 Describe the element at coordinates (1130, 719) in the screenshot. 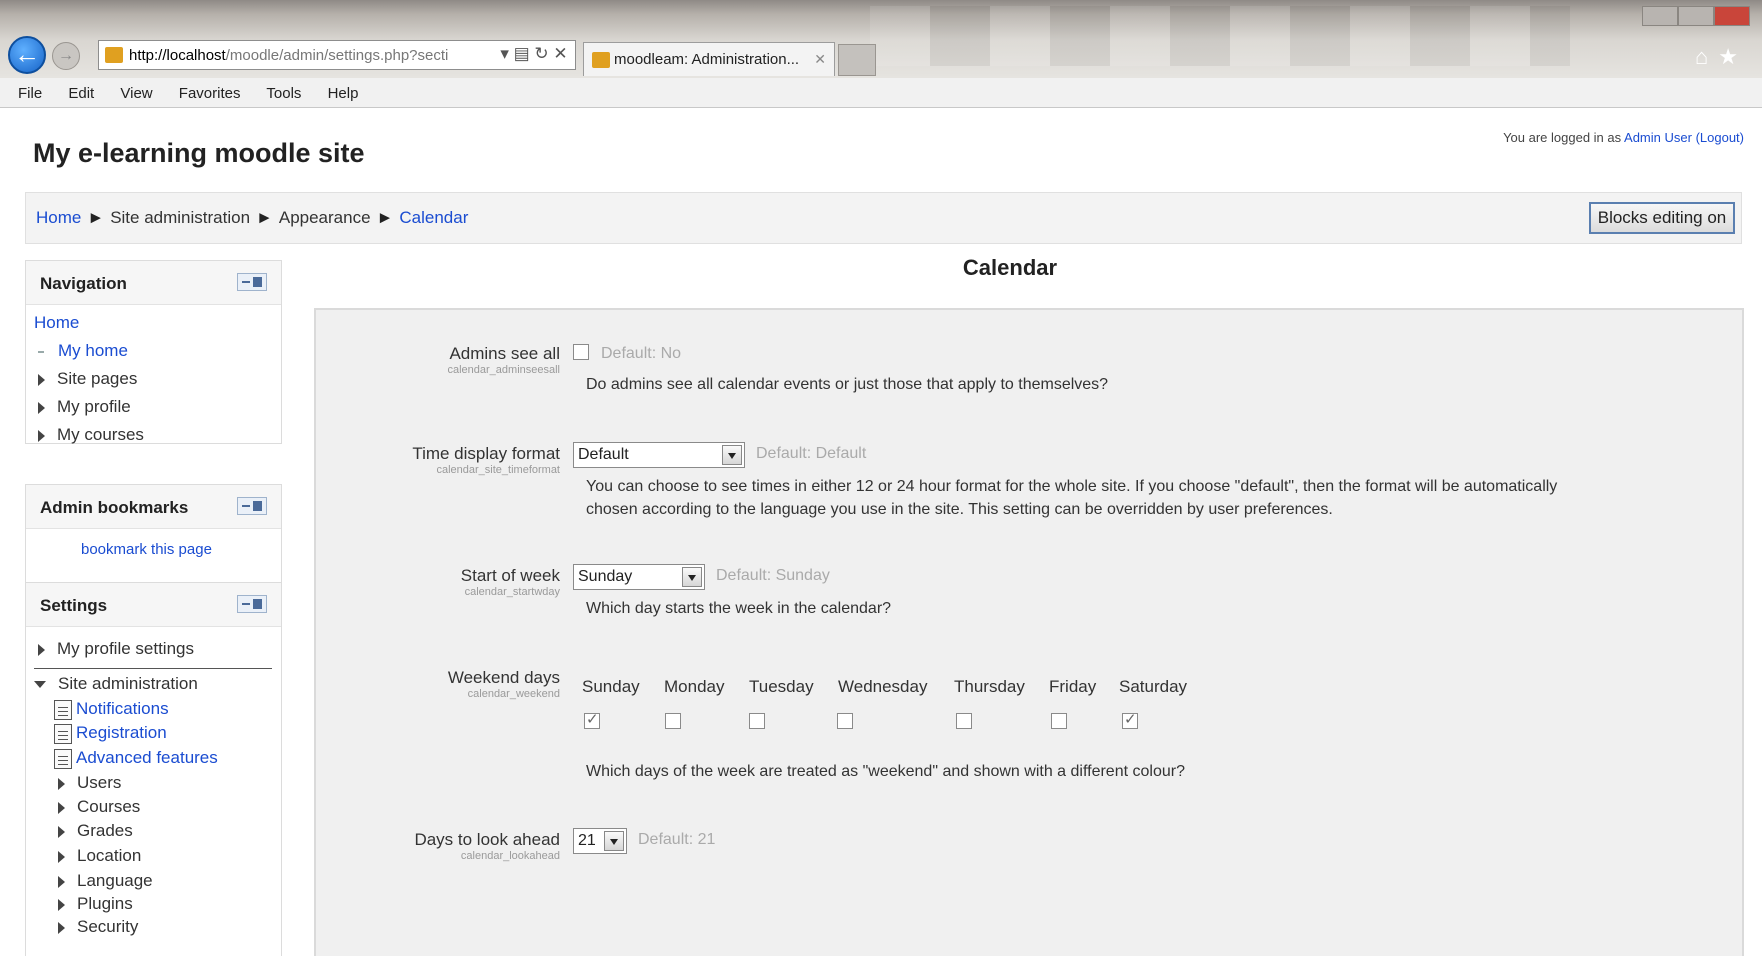

I see `weekend-saturday-checkbox` at that location.